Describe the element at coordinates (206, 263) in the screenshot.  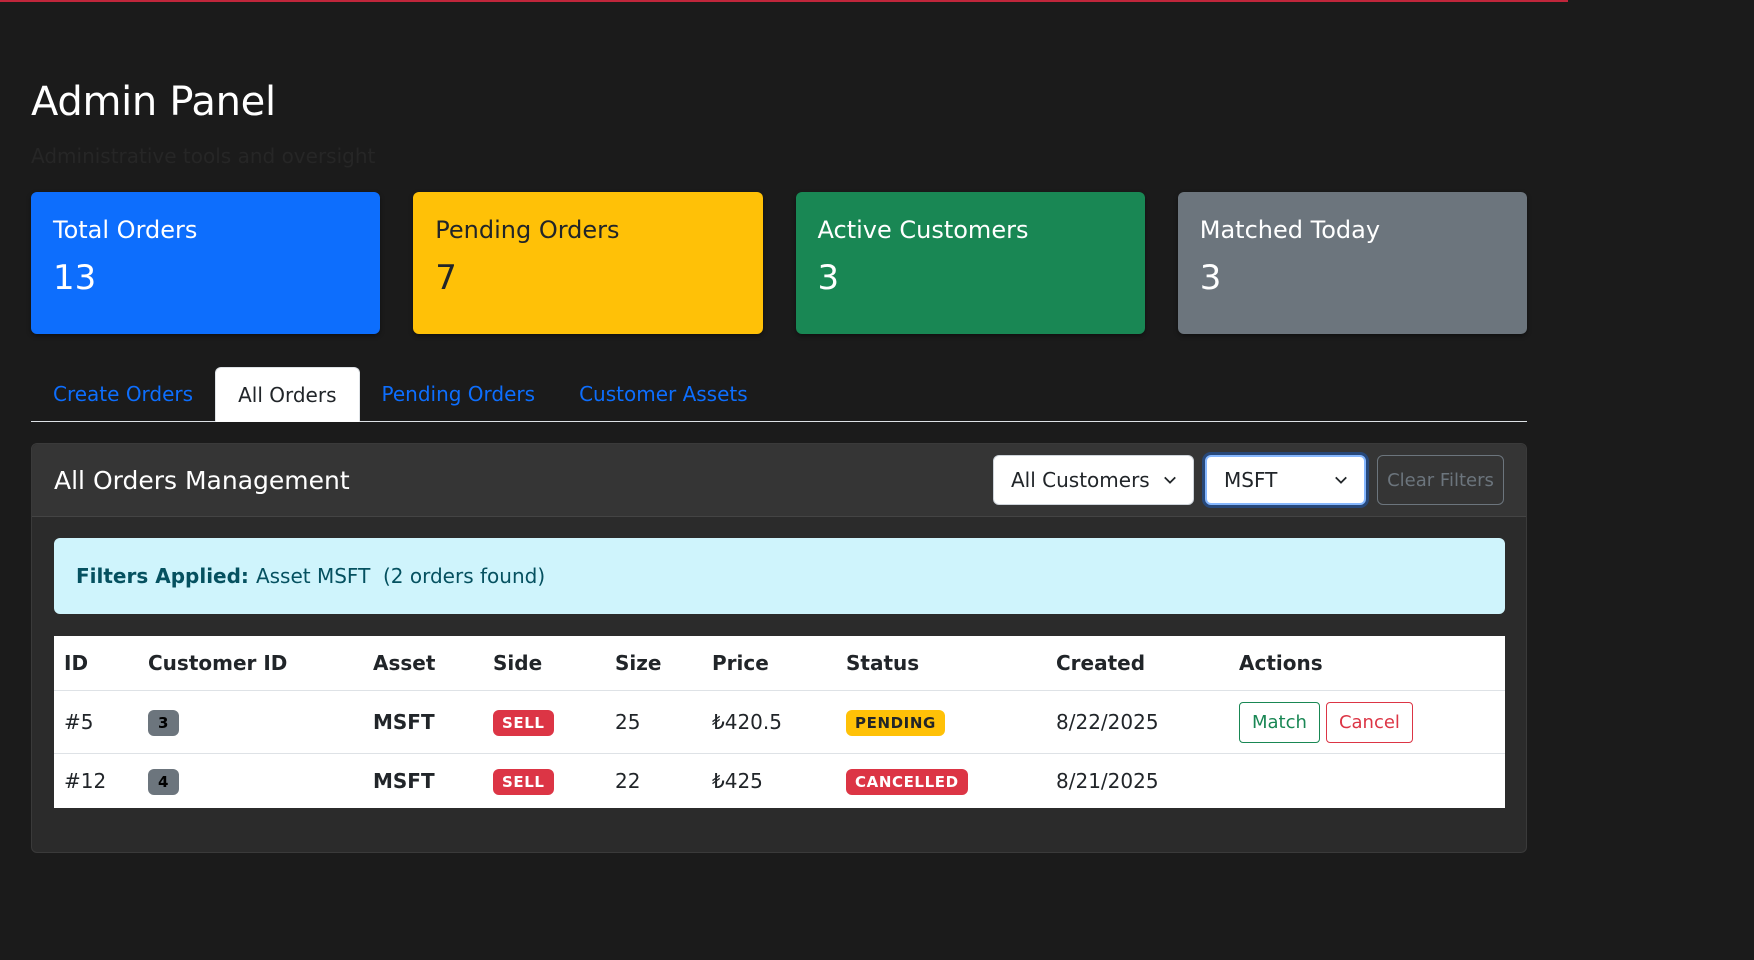
I see `stat-card-total-orders: Total Orders 13` at that location.